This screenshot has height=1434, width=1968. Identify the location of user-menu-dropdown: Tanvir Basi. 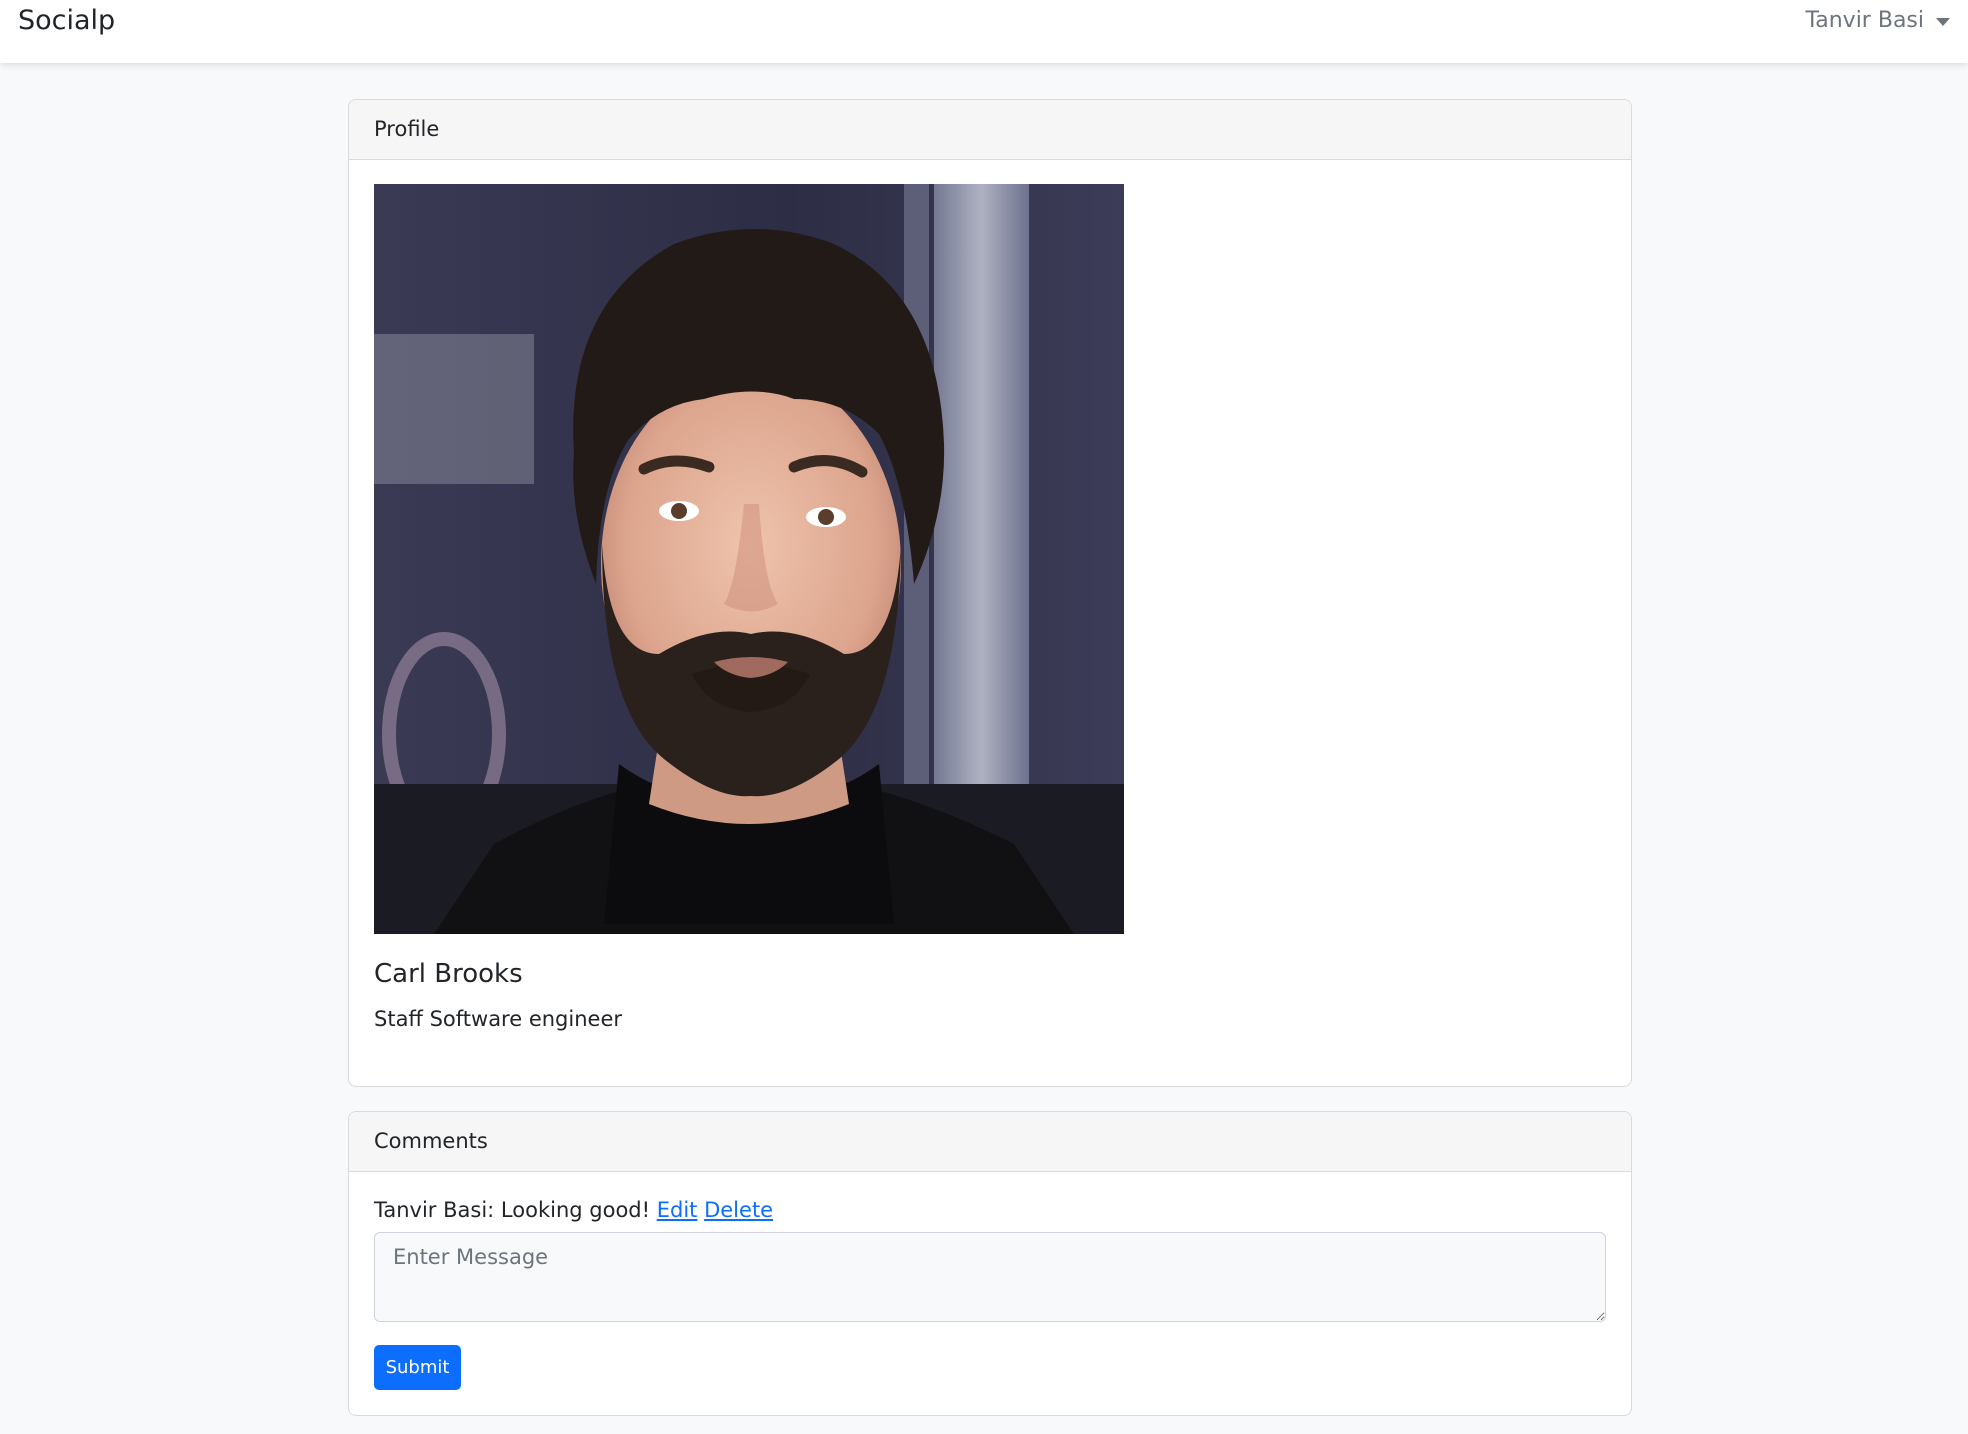
(1877, 21).